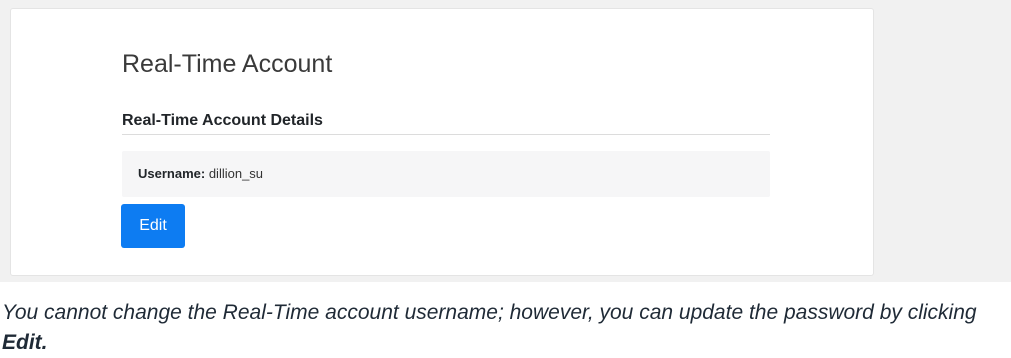 This screenshot has width=1011, height=358. What do you see at coordinates (446, 134) in the screenshot?
I see `section-divider` at bounding box center [446, 134].